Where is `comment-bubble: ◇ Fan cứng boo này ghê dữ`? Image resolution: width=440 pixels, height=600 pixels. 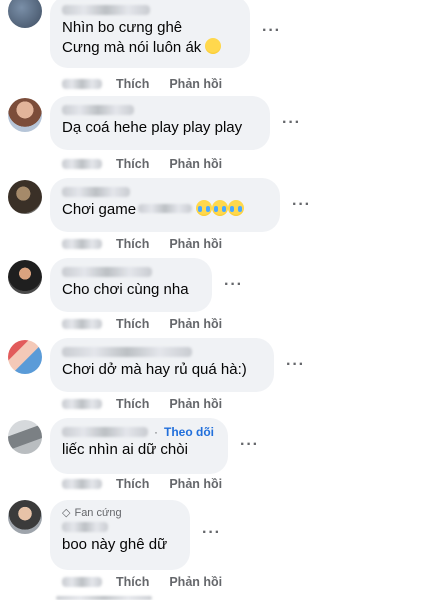 comment-bubble: ◇ Fan cứng boo này ghê dữ is located at coordinates (120, 535).